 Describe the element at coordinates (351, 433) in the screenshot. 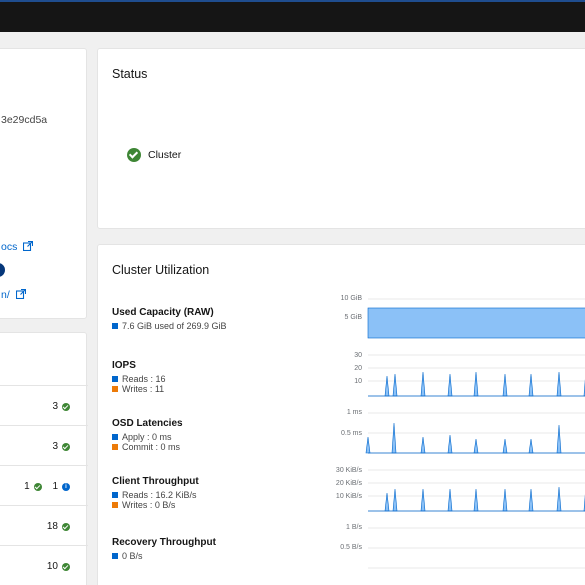

I see `tick-label: 0.5 ms` at that location.